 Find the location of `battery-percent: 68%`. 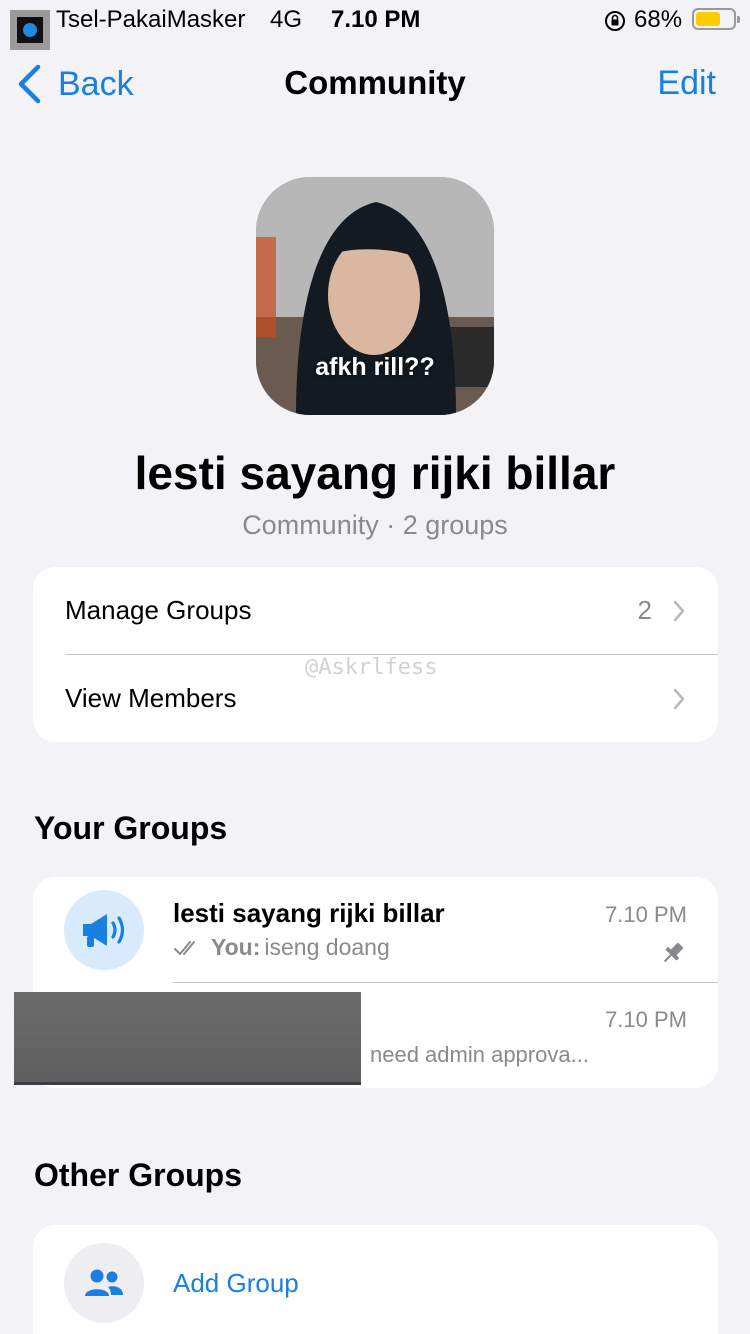

battery-percent: 68% is located at coordinates (658, 19).